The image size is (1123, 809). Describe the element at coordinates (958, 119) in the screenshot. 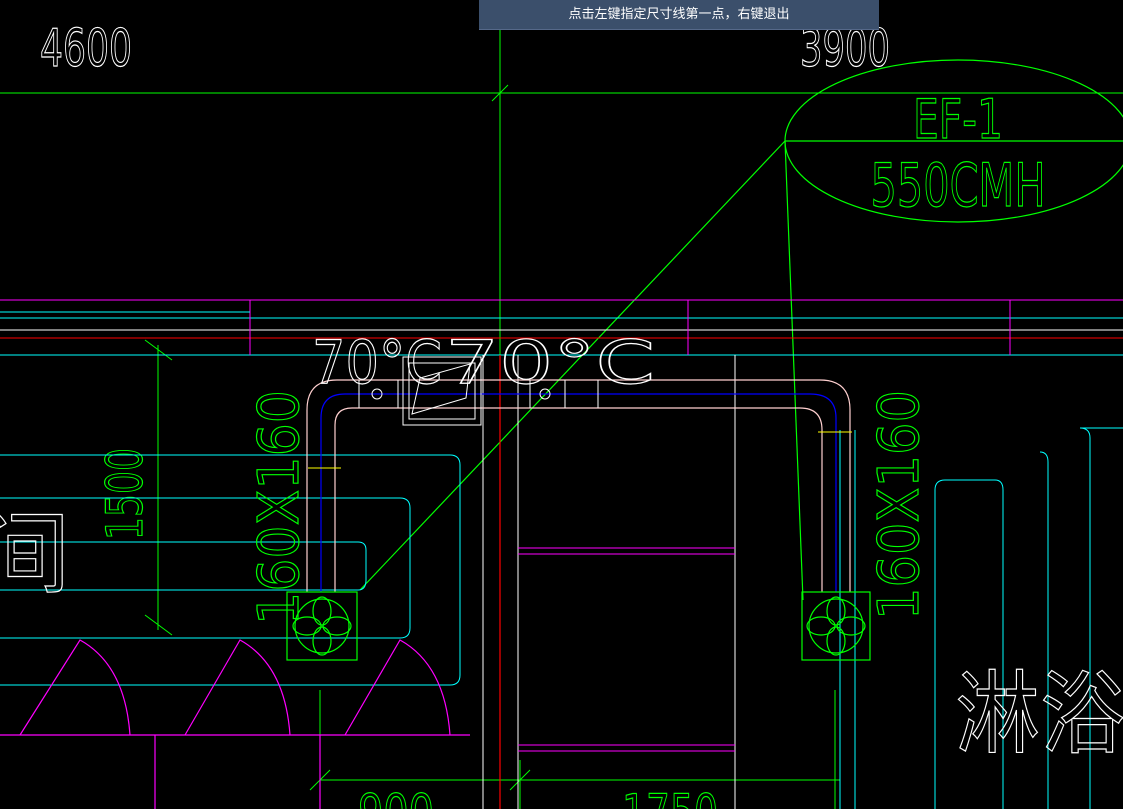

I see `fan-tag-name: EF-1` at that location.